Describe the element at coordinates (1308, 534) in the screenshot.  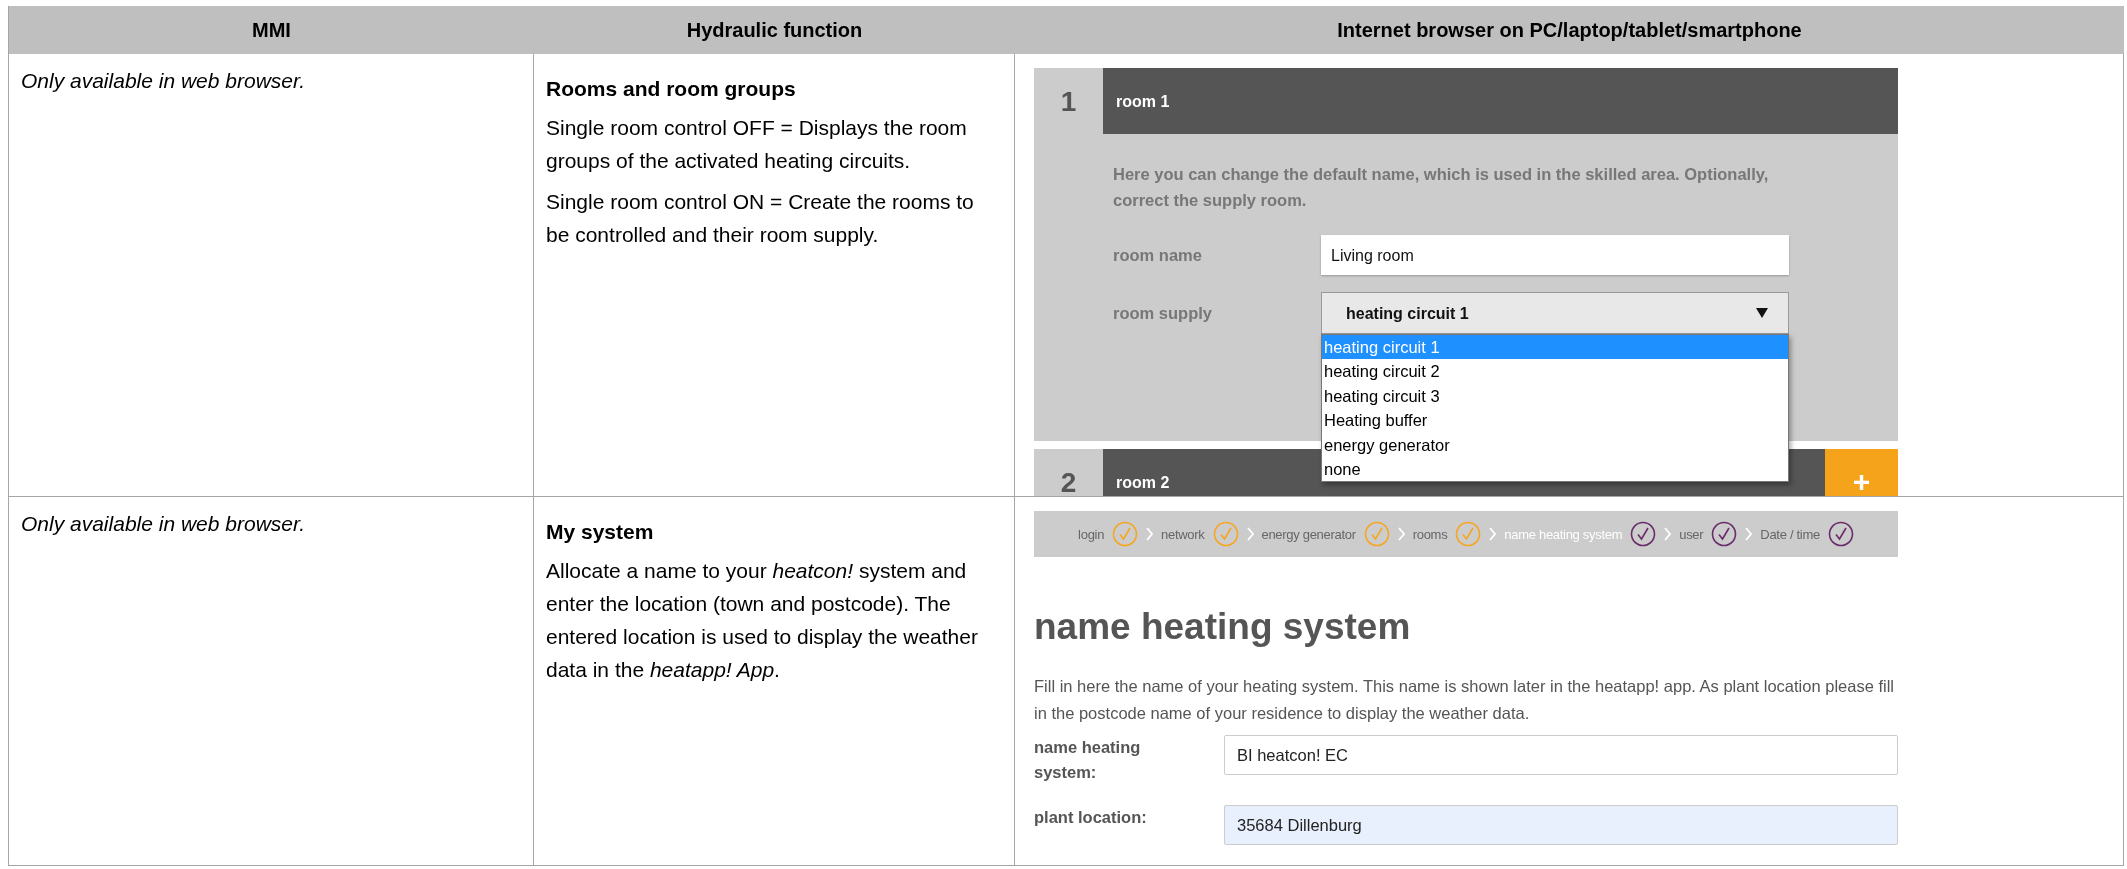
I see `wizard-step: energy generator` at that location.